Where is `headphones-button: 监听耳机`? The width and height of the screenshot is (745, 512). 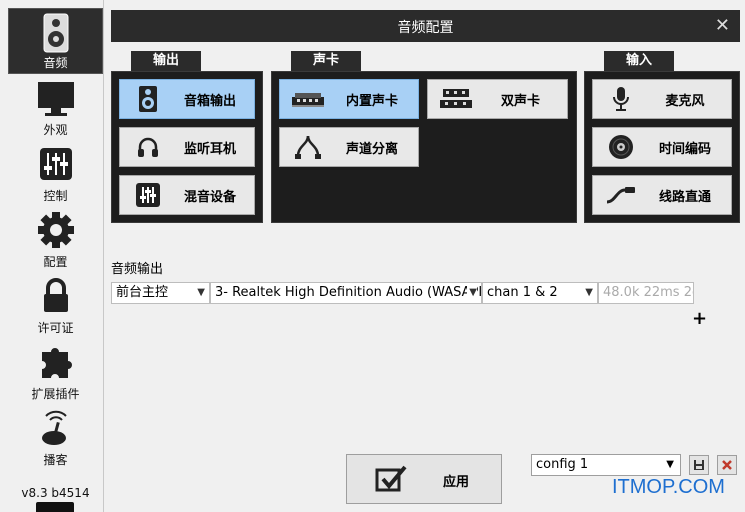 headphones-button: 监听耳机 is located at coordinates (187, 147).